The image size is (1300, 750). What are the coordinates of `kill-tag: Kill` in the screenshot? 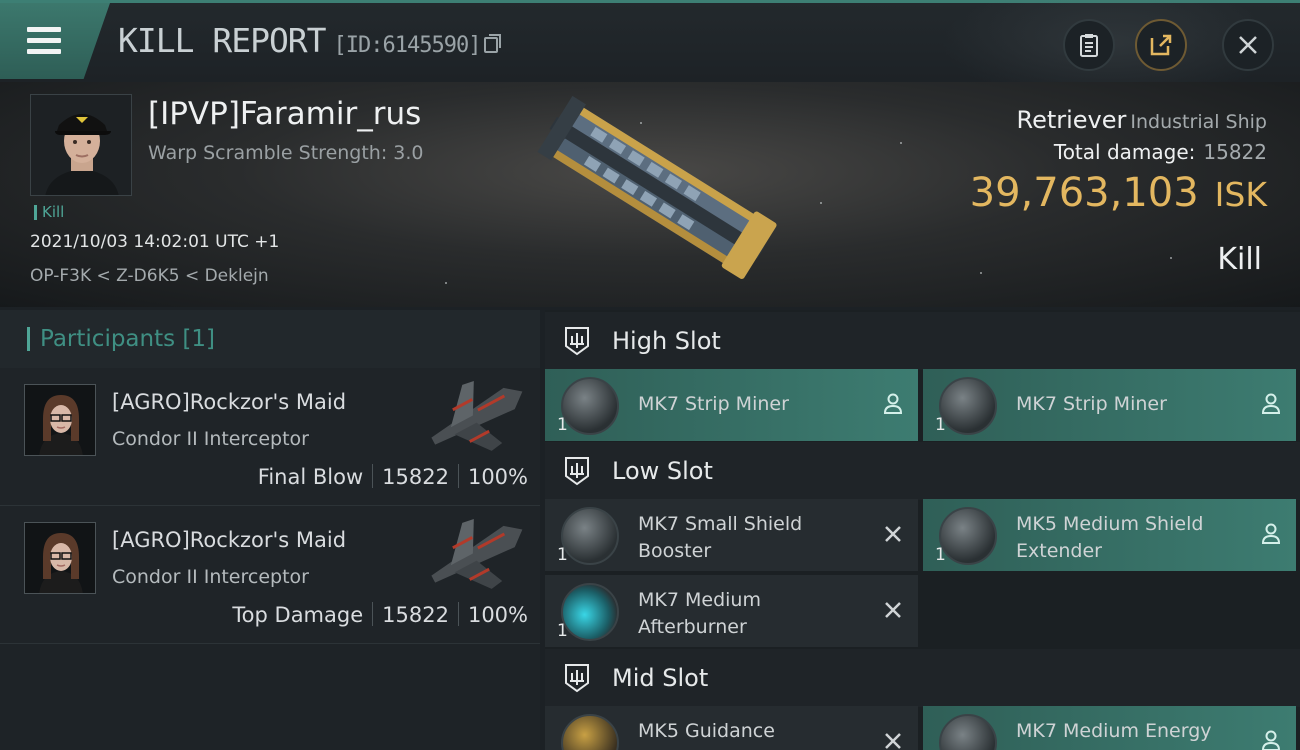 It's located at (49, 212).